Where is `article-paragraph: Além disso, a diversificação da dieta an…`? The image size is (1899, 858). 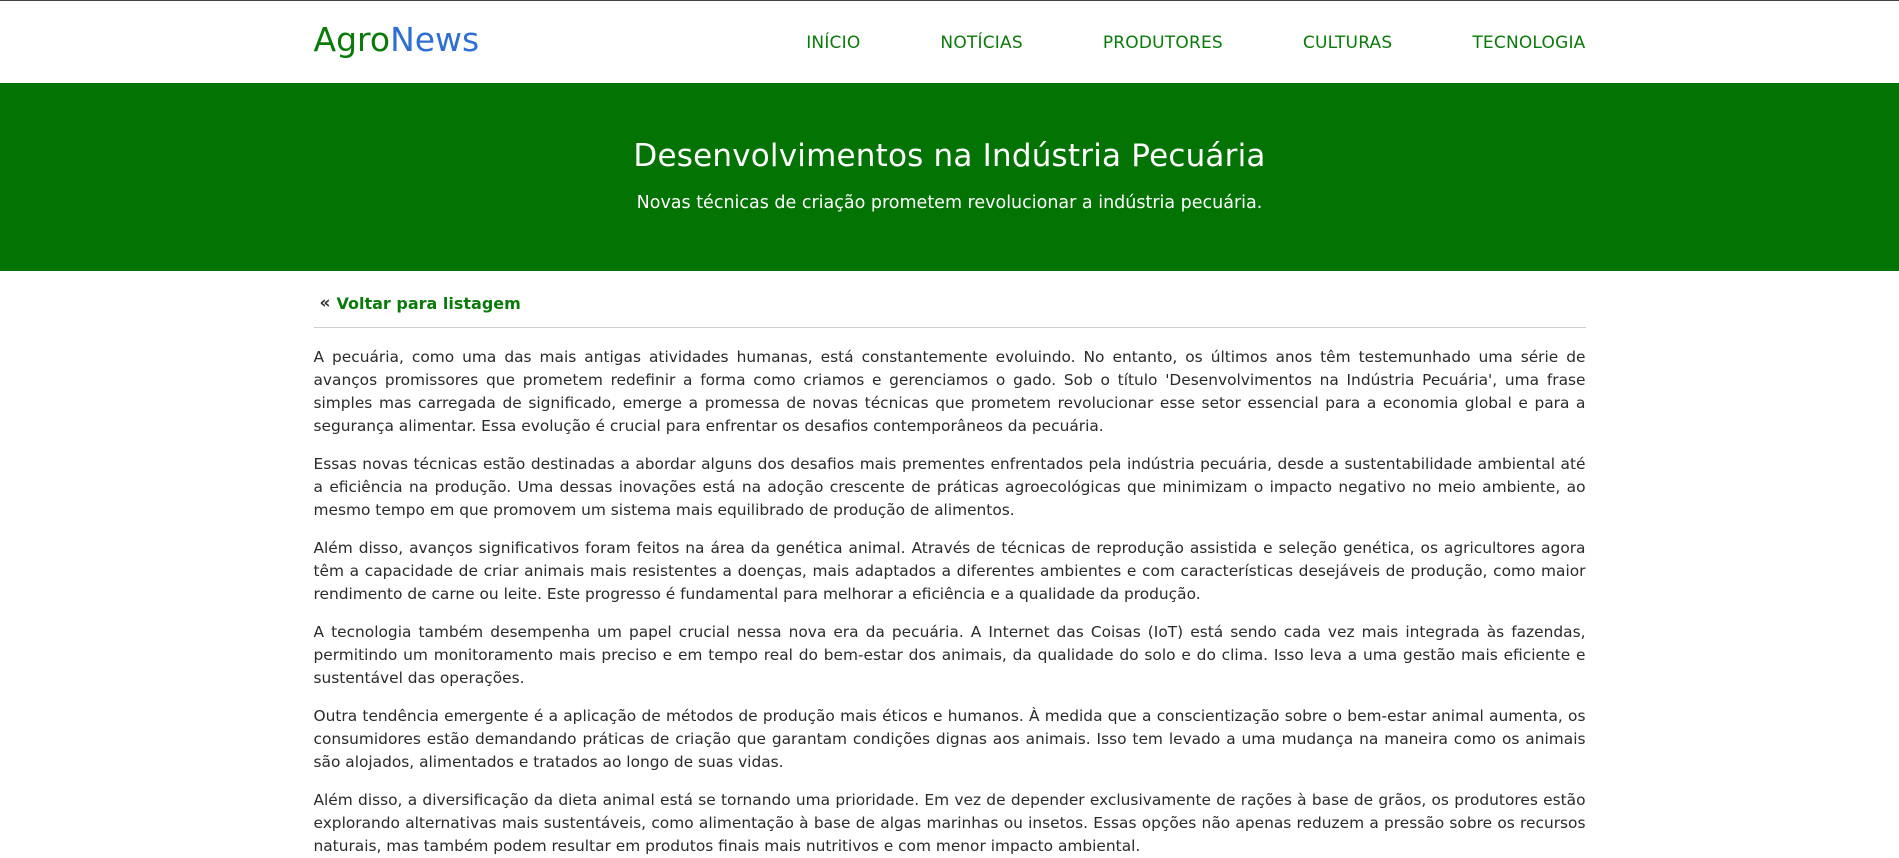
article-paragraph: Além disso, a diversificação da dieta an… is located at coordinates (949, 823).